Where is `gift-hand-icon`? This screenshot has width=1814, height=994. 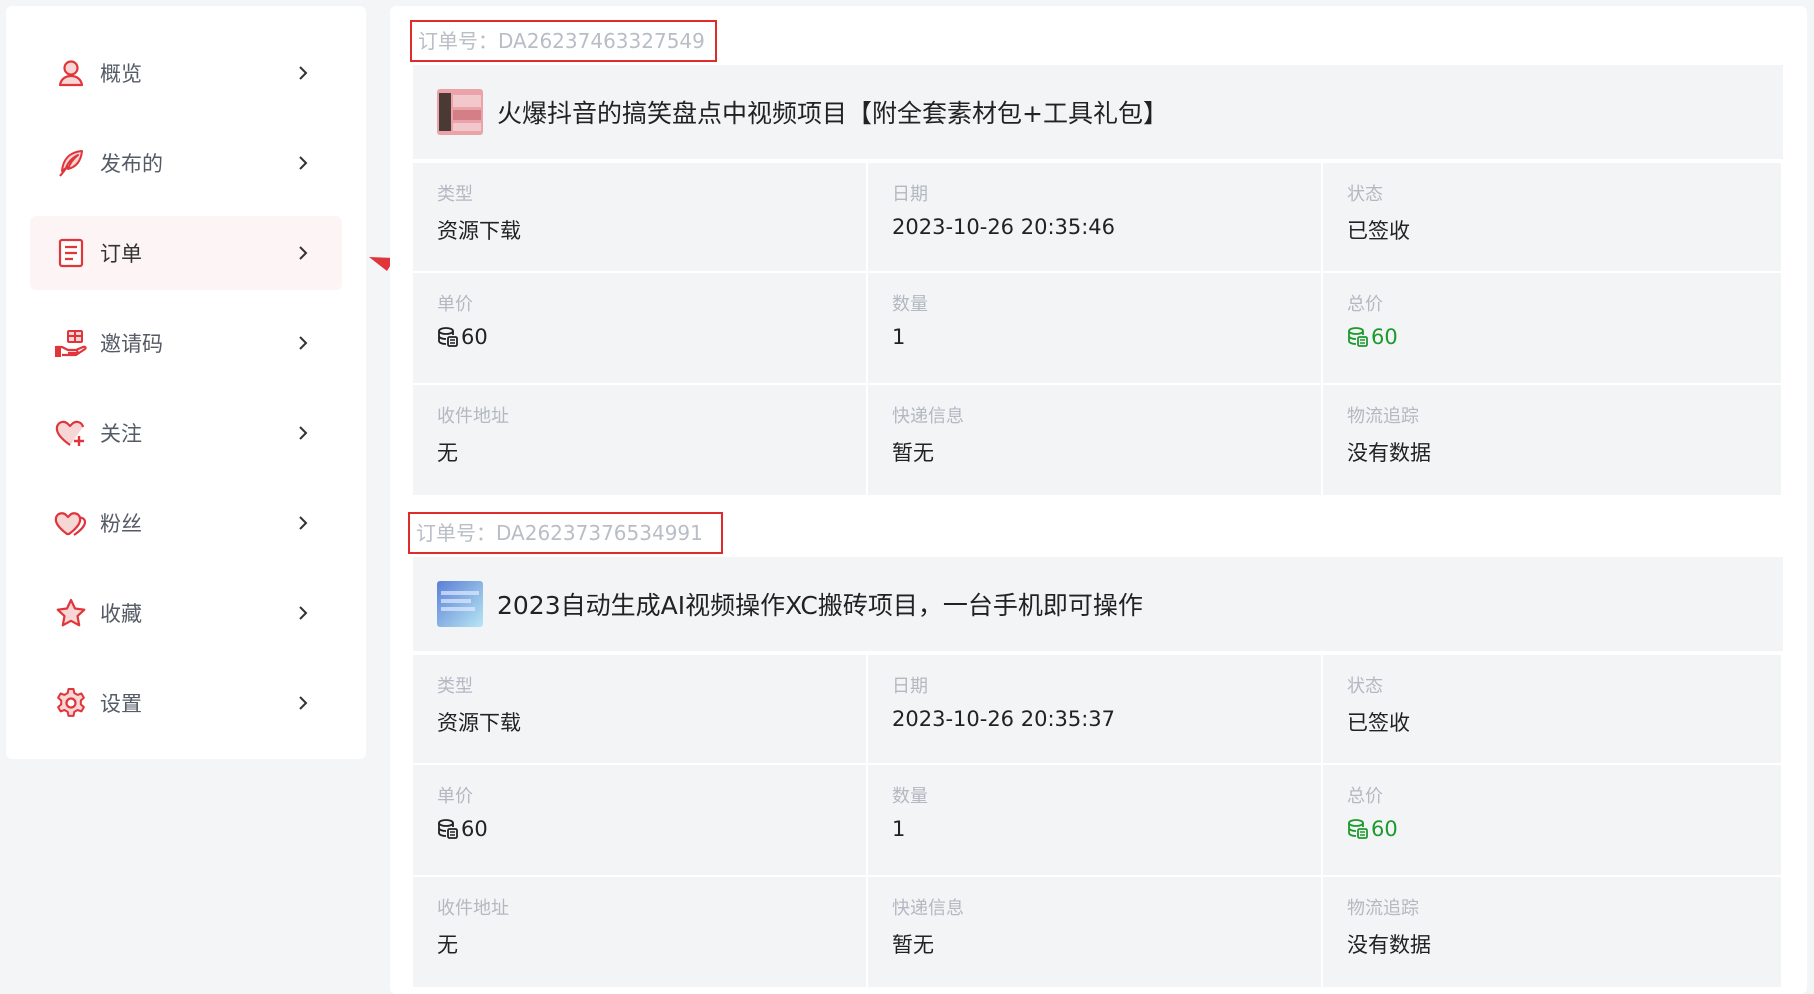
gift-hand-icon is located at coordinates (71, 343).